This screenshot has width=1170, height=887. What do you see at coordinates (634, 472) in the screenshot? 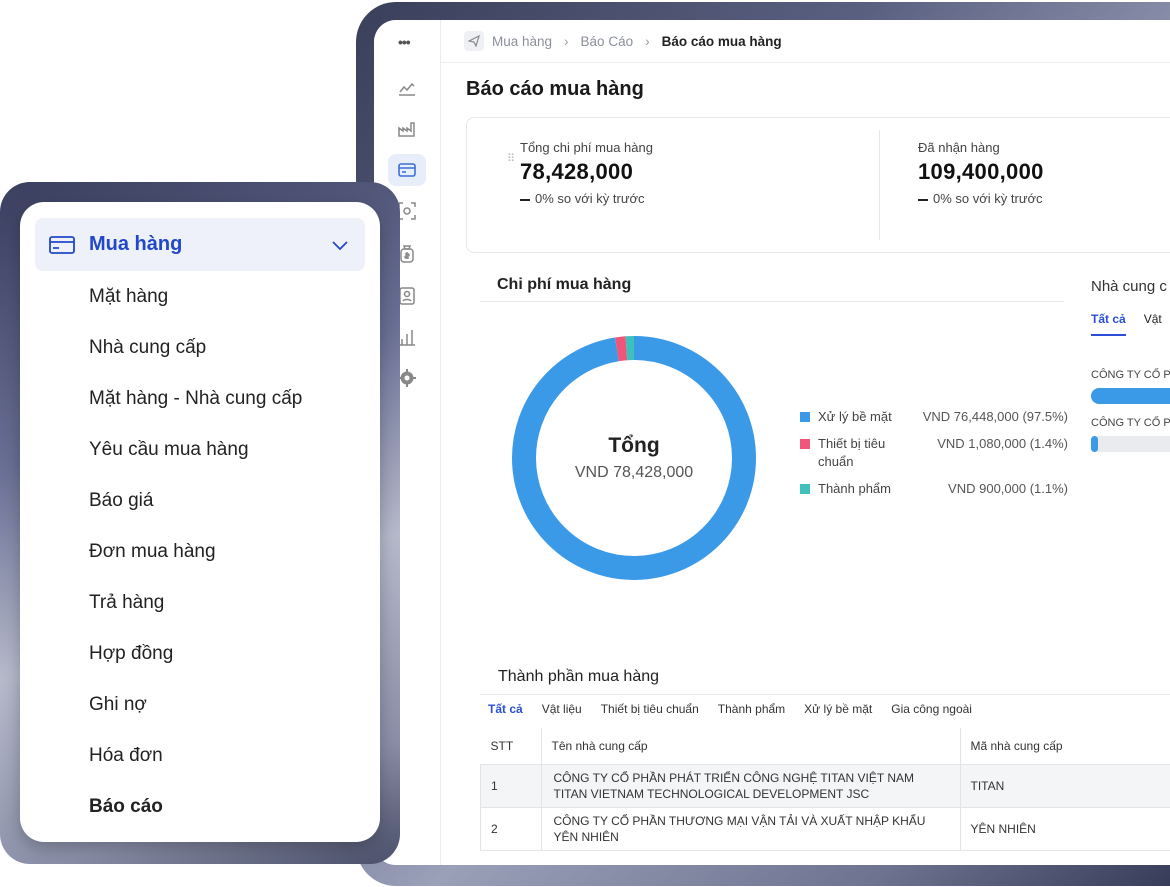
I see `donut-center-value: VND 78,428,000` at bounding box center [634, 472].